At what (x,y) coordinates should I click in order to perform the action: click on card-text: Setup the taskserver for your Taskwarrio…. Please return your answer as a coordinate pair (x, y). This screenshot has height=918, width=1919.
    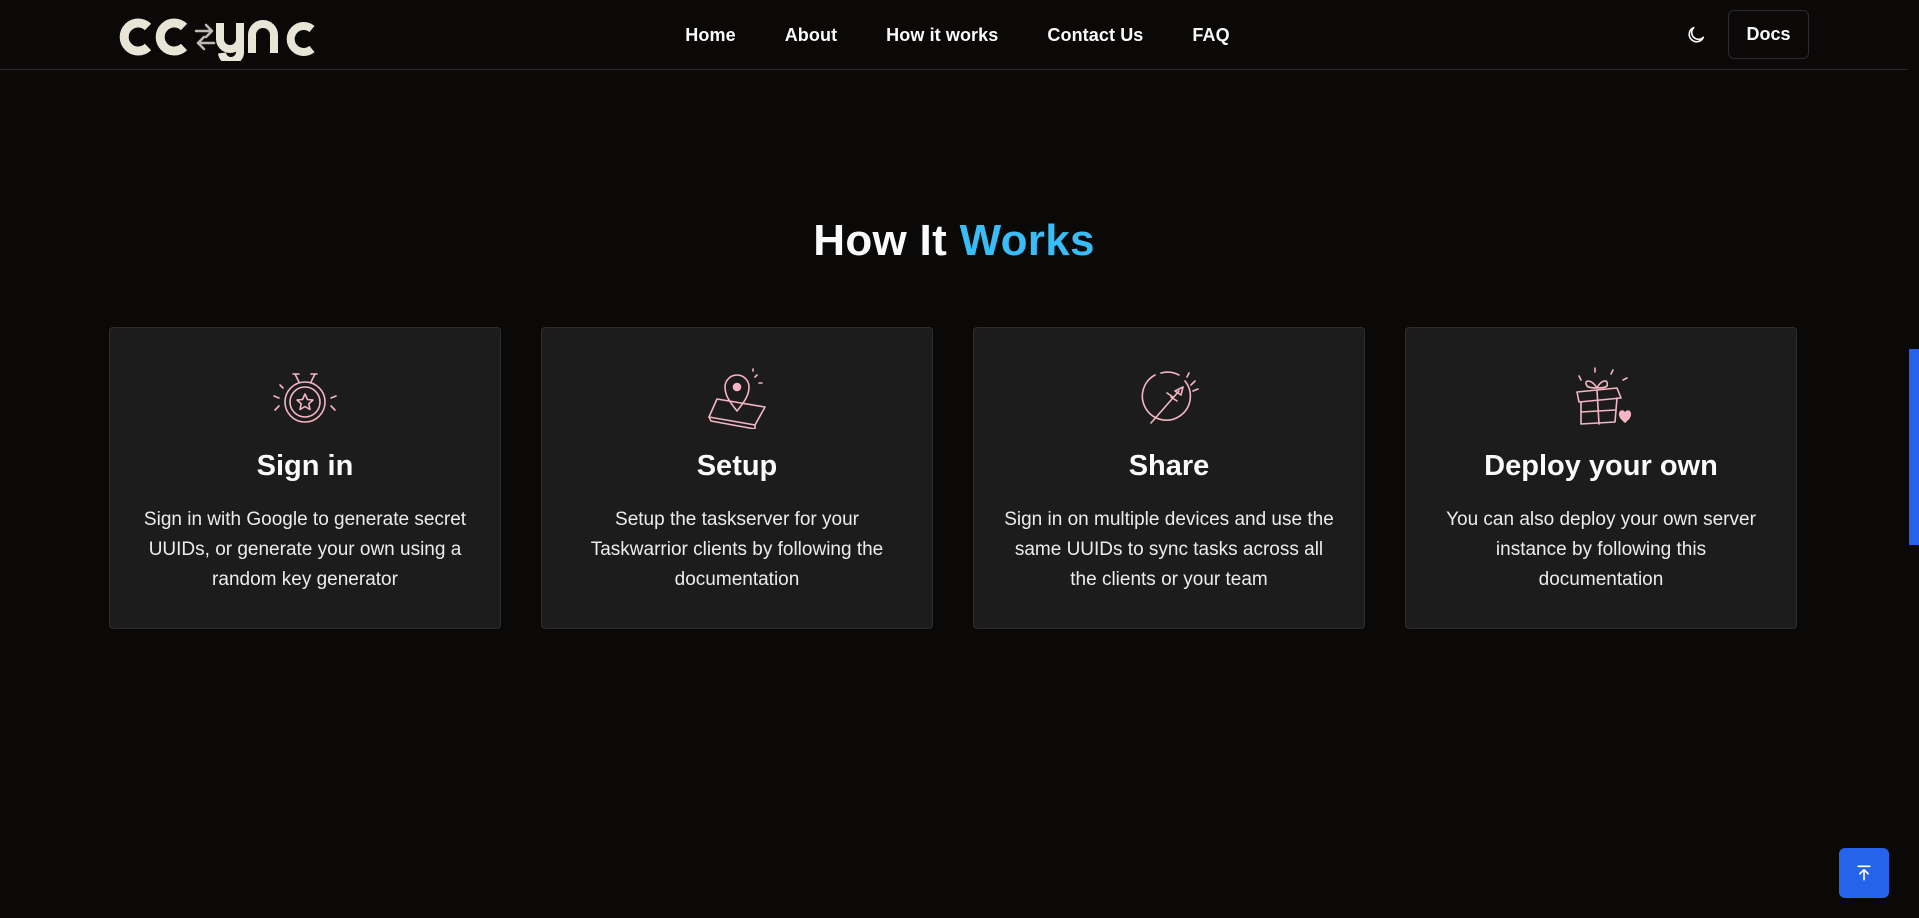
    Looking at the image, I should click on (737, 549).